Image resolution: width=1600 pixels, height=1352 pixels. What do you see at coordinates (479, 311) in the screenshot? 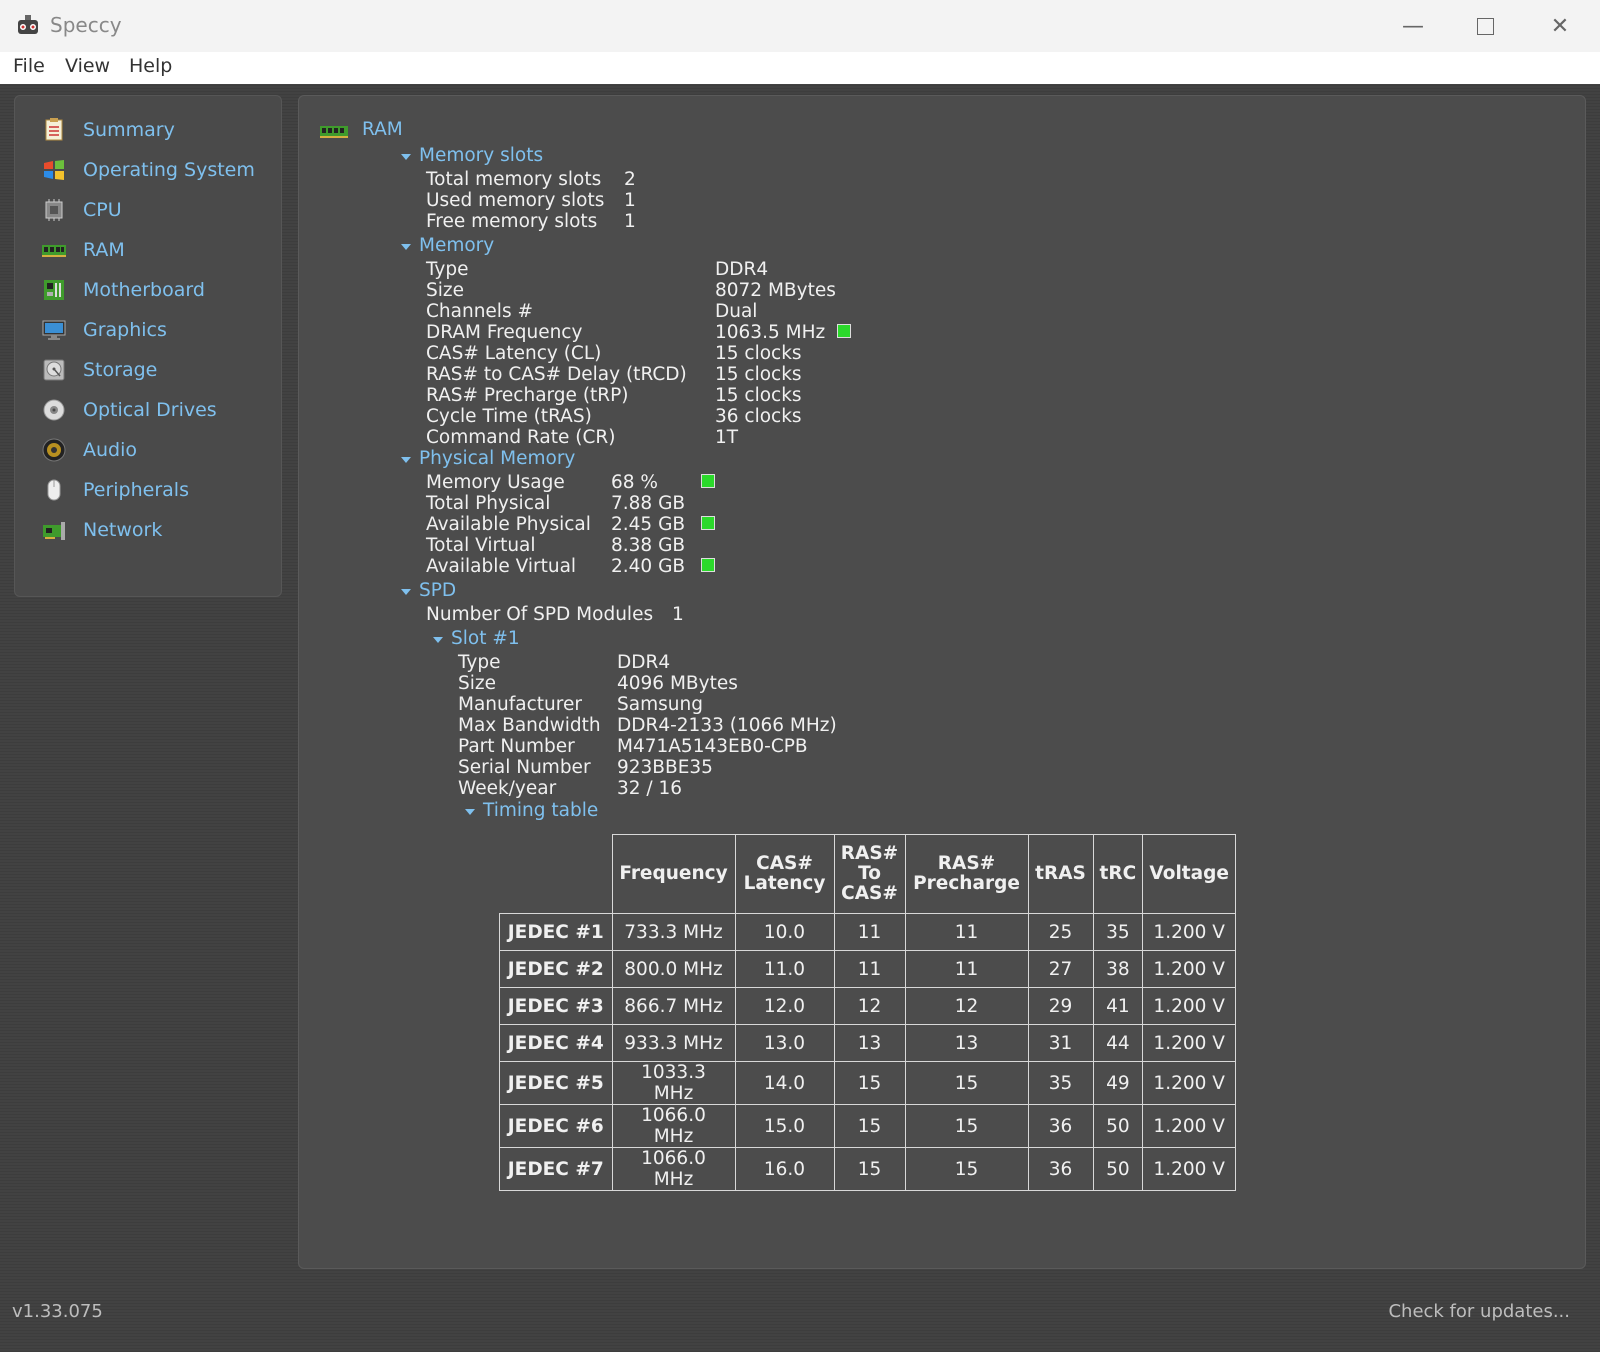
I see `row-label: Channels #` at bounding box center [479, 311].